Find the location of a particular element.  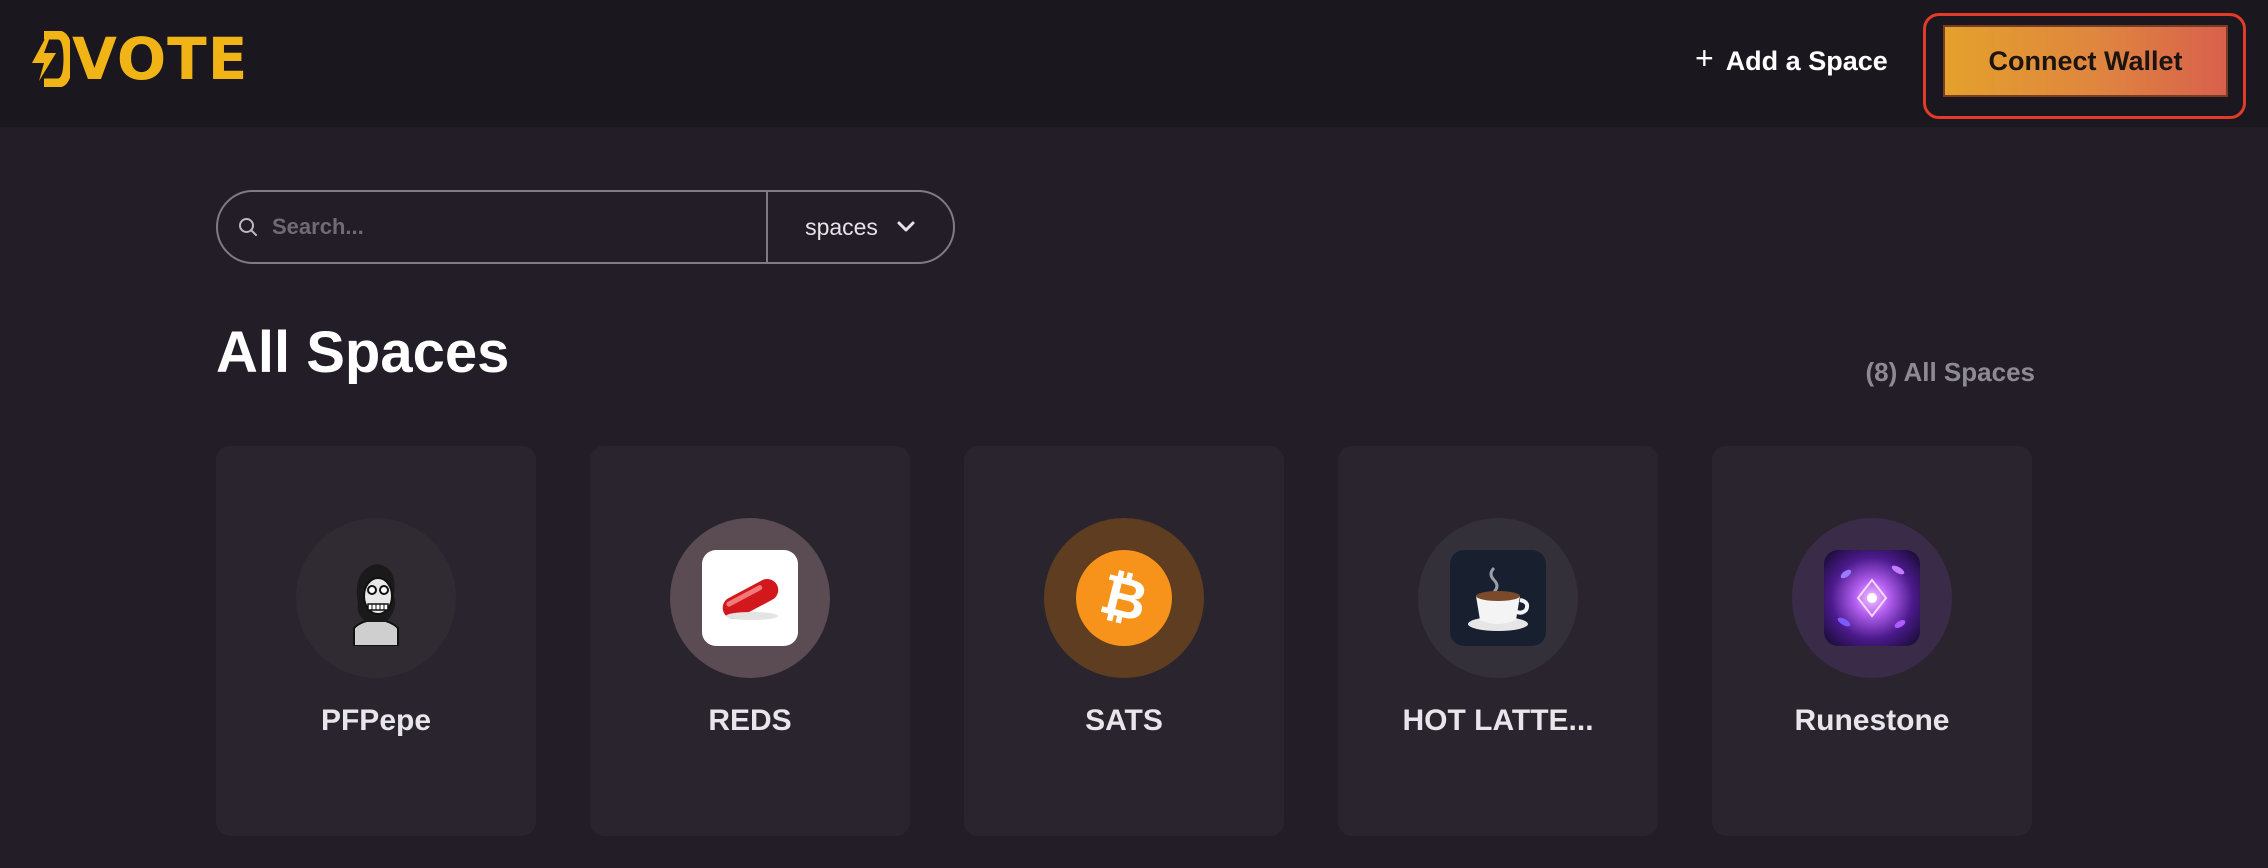

search-icon is located at coordinates (248, 227).